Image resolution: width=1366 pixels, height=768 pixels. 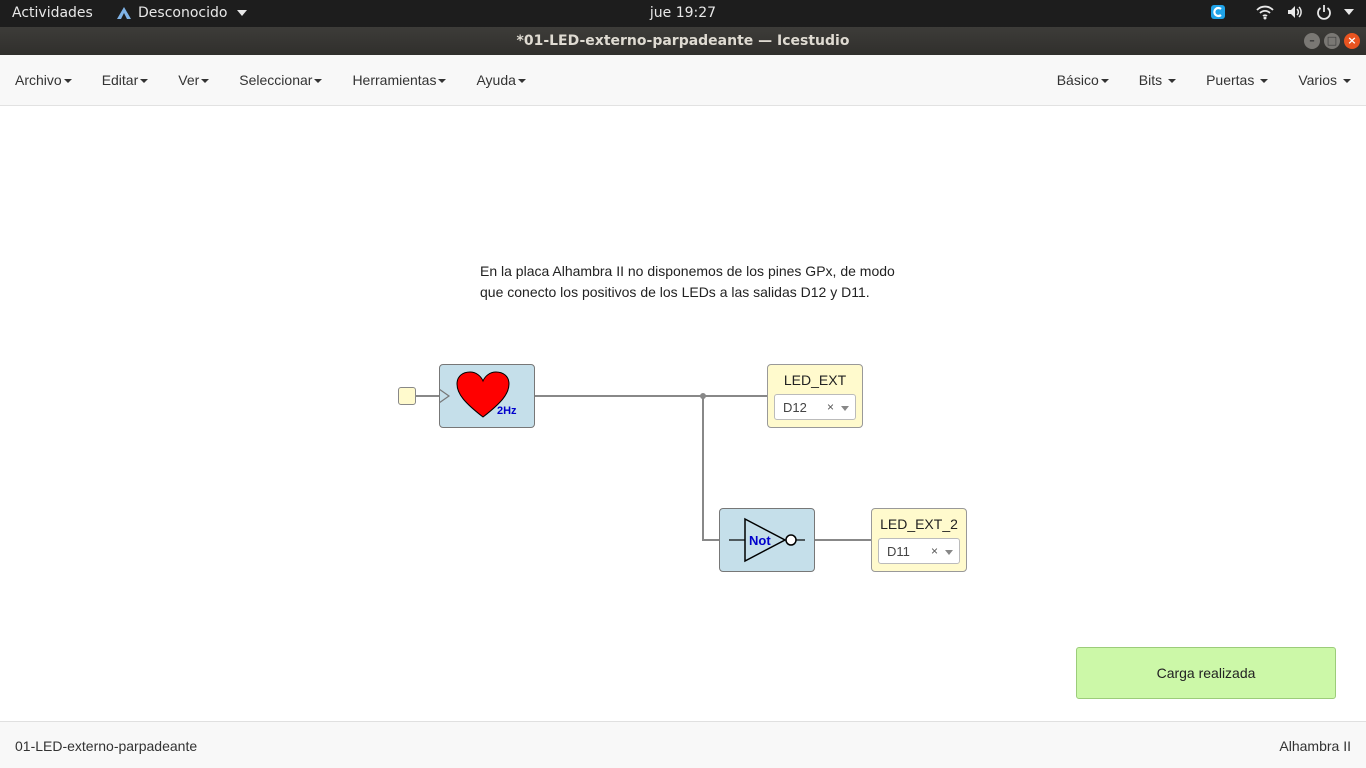 I want to click on heartbeat-2hz-block: 2Hz, so click(x=487, y=396).